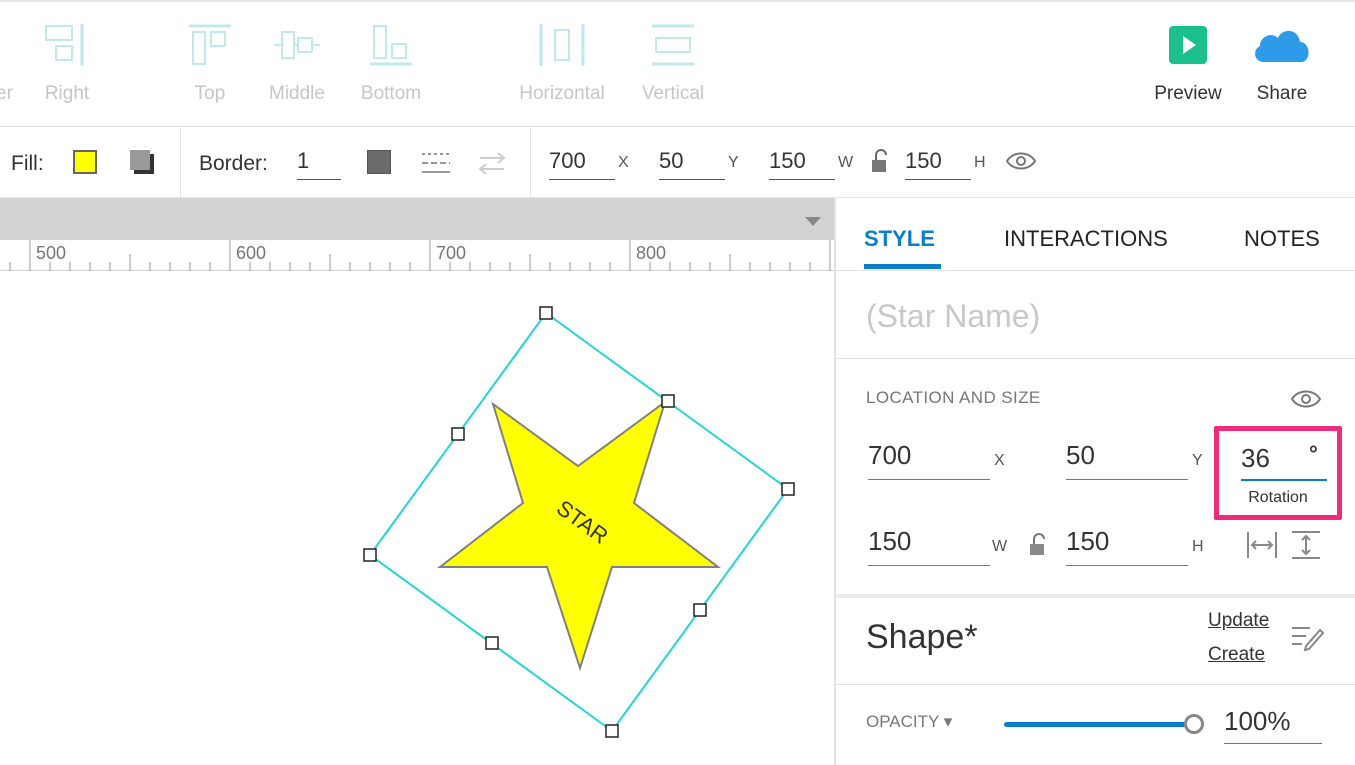  What do you see at coordinates (210, 93) in the screenshot?
I see `align-top-label: Top` at bounding box center [210, 93].